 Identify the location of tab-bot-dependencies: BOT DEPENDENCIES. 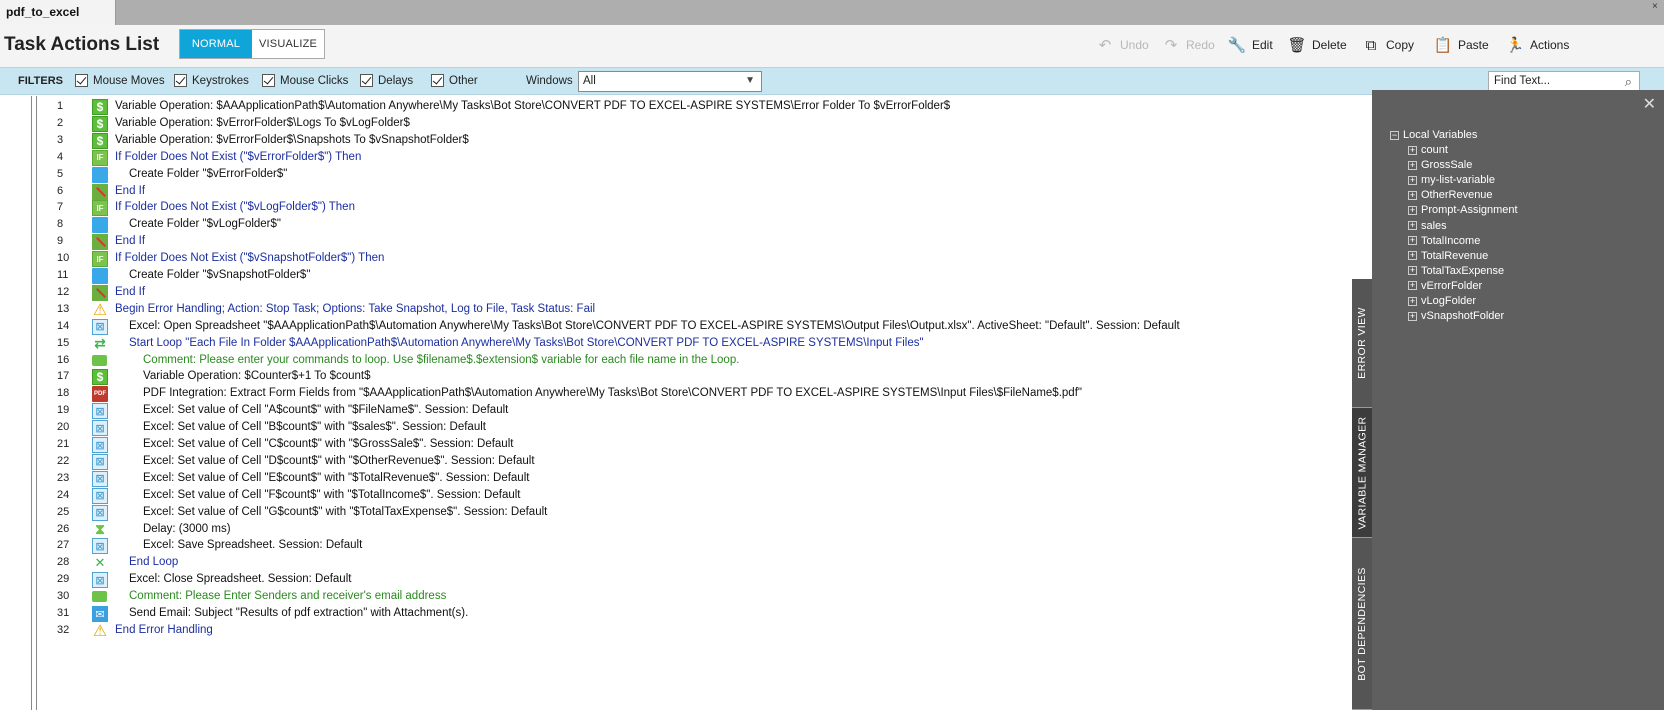
(1362, 624).